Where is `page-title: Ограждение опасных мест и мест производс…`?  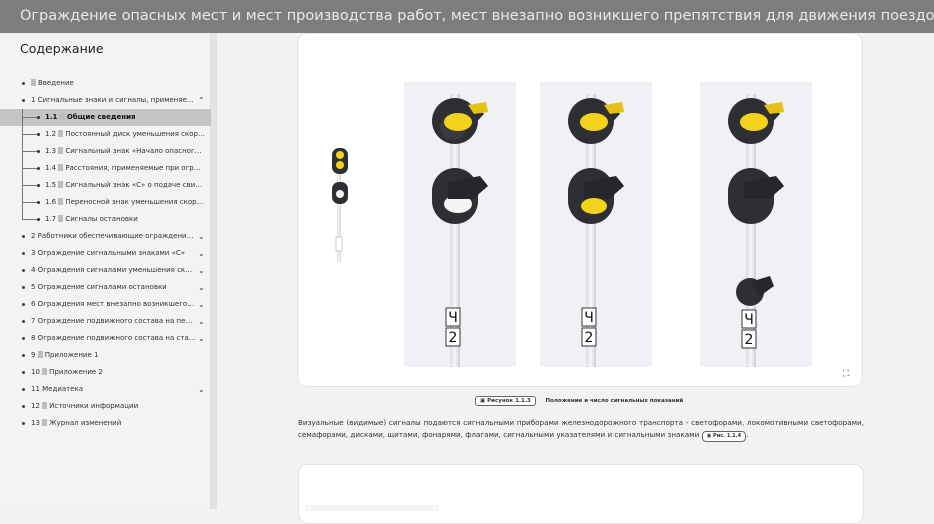
page-title: Ограждение опасных мест и мест производс… is located at coordinates (477, 16).